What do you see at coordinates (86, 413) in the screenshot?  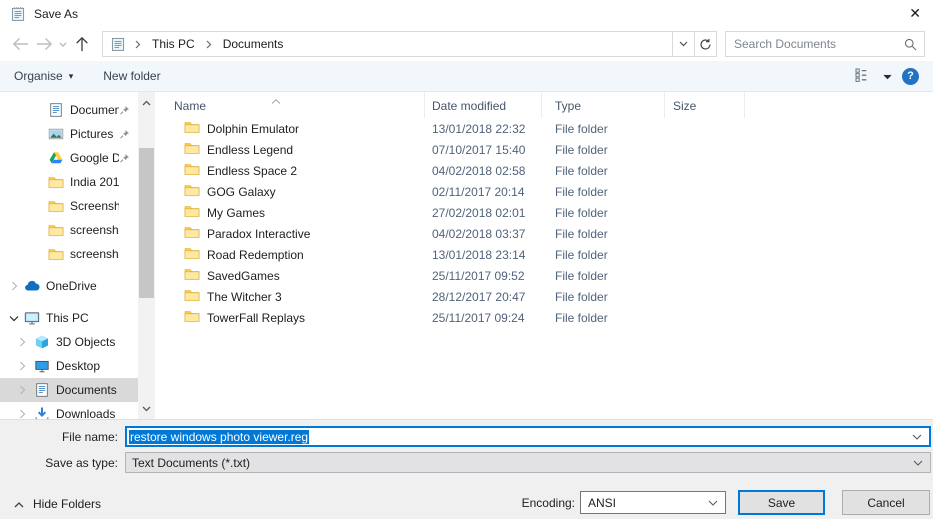 I see `sidebar-item-label: Downloads` at bounding box center [86, 413].